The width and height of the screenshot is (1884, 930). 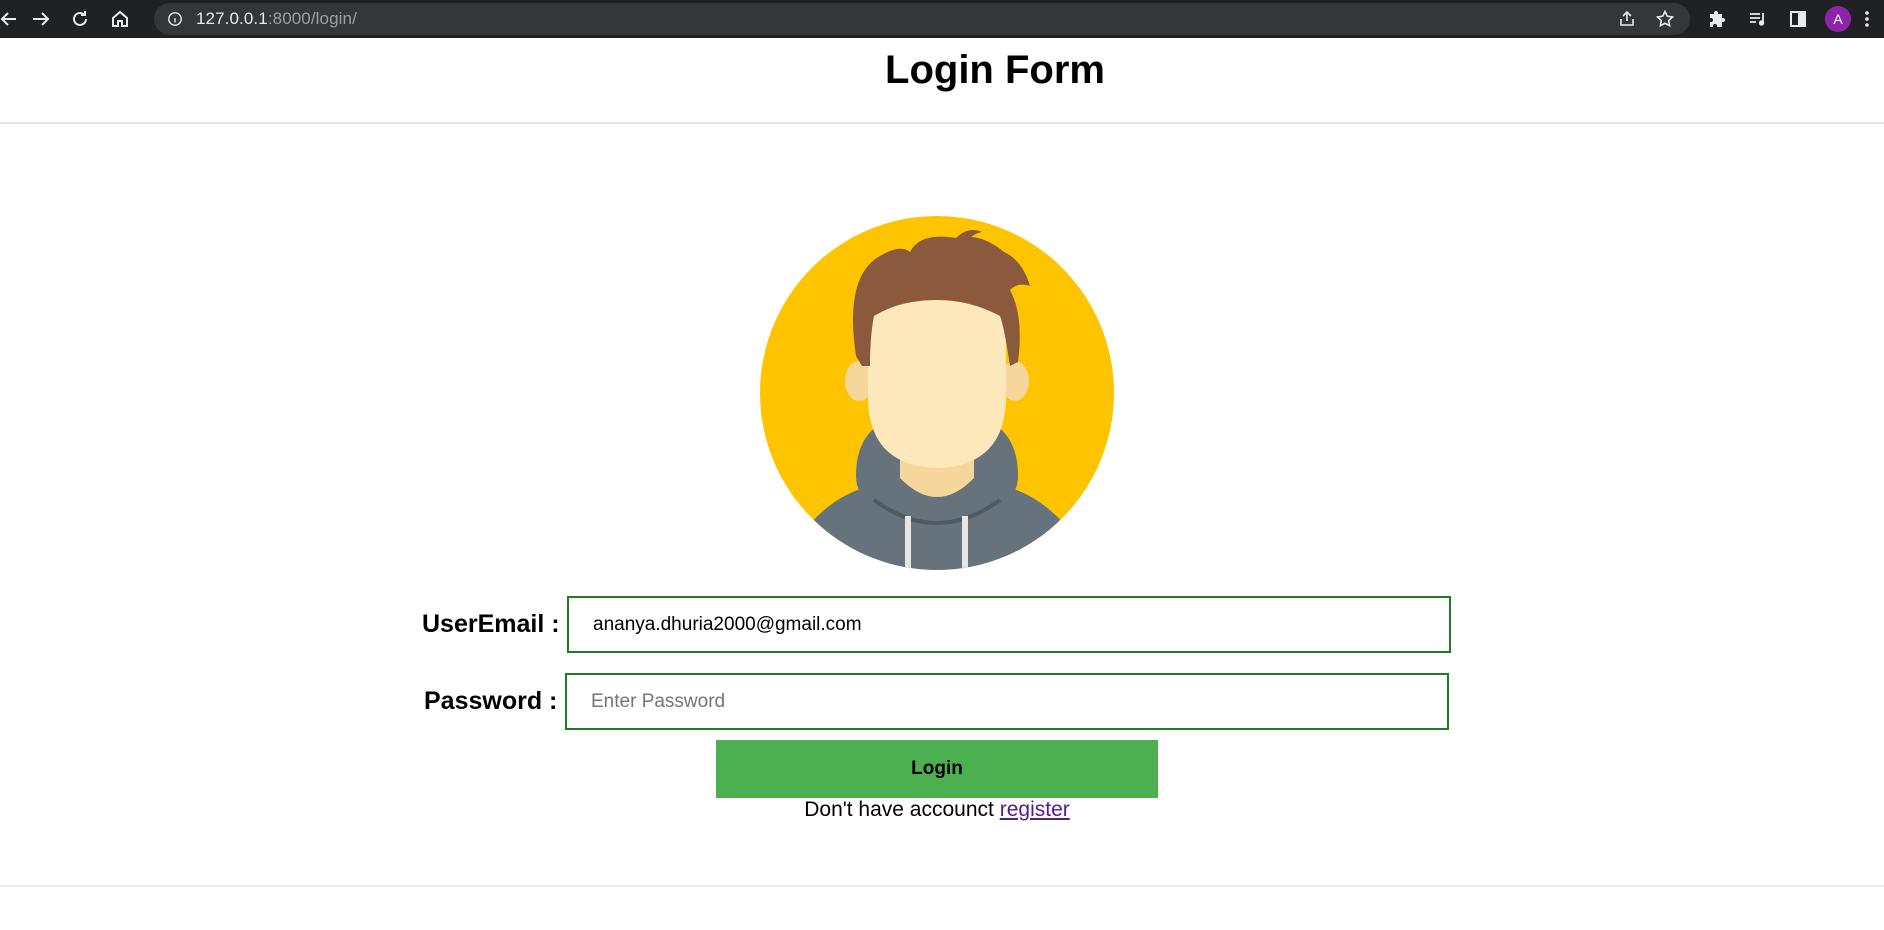 What do you see at coordinates (1007, 701) in the screenshot?
I see `password-field` at bounding box center [1007, 701].